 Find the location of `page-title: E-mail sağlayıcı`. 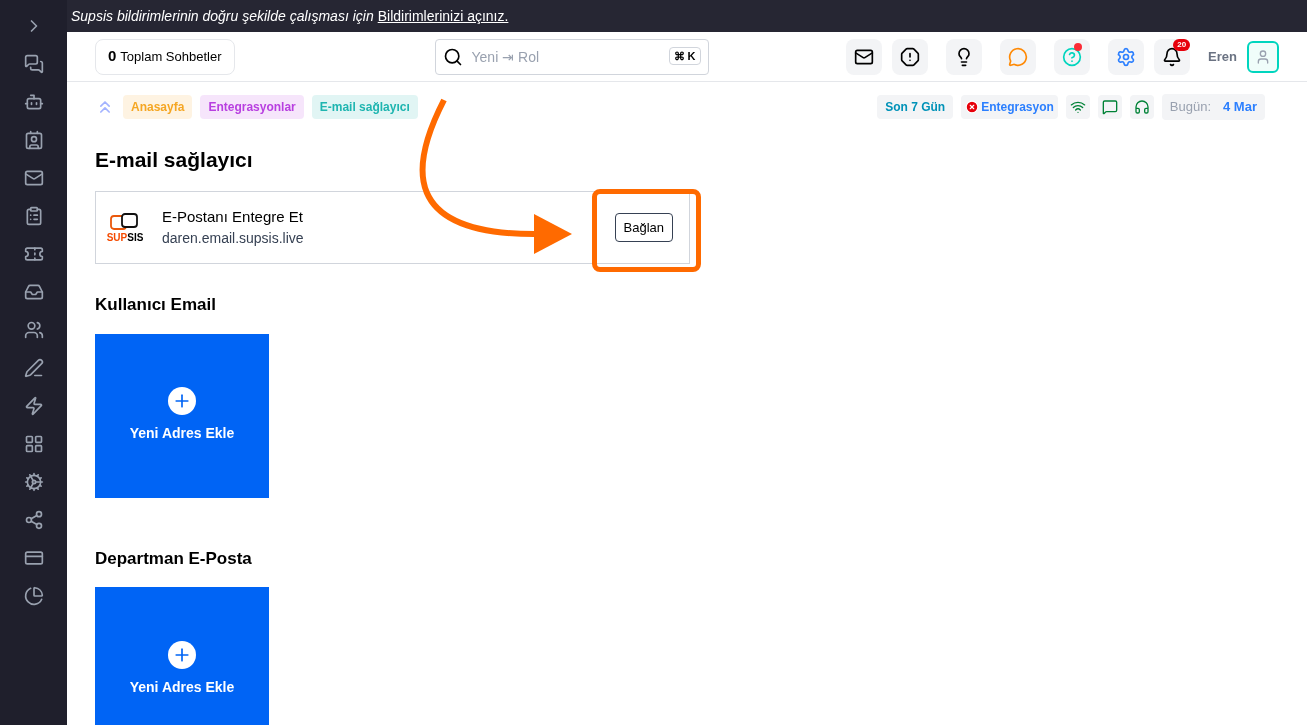

page-title: E-mail sağlayıcı is located at coordinates (174, 159).